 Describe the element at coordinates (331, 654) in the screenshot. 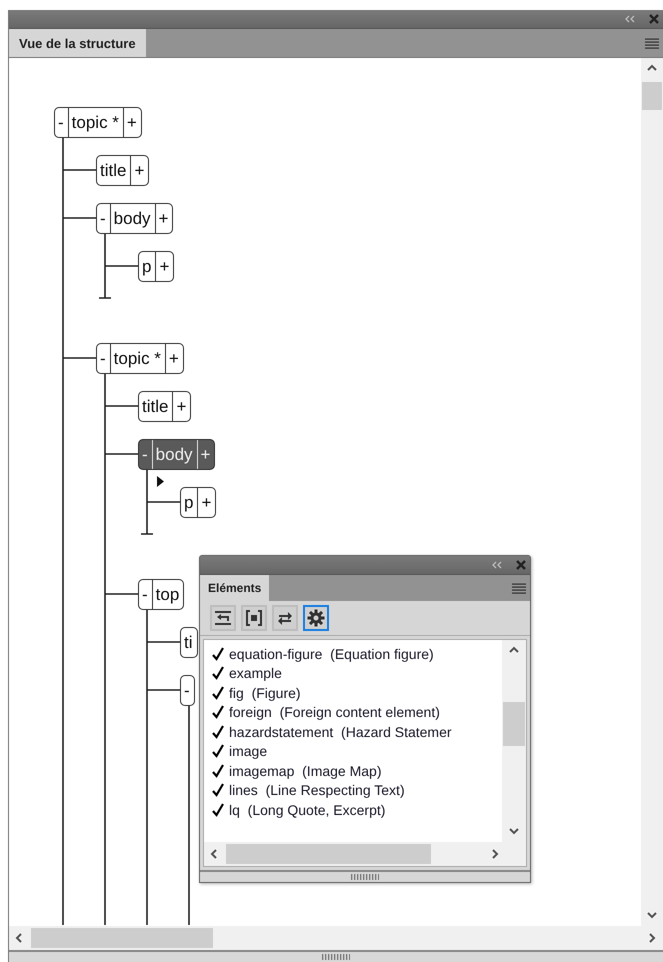

I see `list-item: equation-figure (Equation figure)` at that location.